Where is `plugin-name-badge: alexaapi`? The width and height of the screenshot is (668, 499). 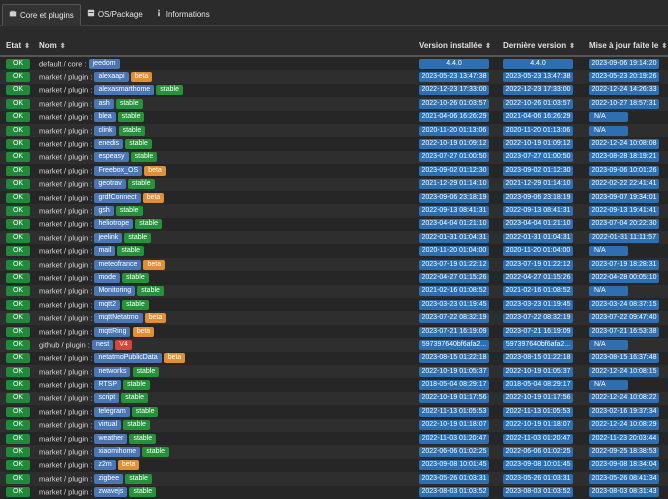 plugin-name-badge: alexaapi is located at coordinates (111, 77).